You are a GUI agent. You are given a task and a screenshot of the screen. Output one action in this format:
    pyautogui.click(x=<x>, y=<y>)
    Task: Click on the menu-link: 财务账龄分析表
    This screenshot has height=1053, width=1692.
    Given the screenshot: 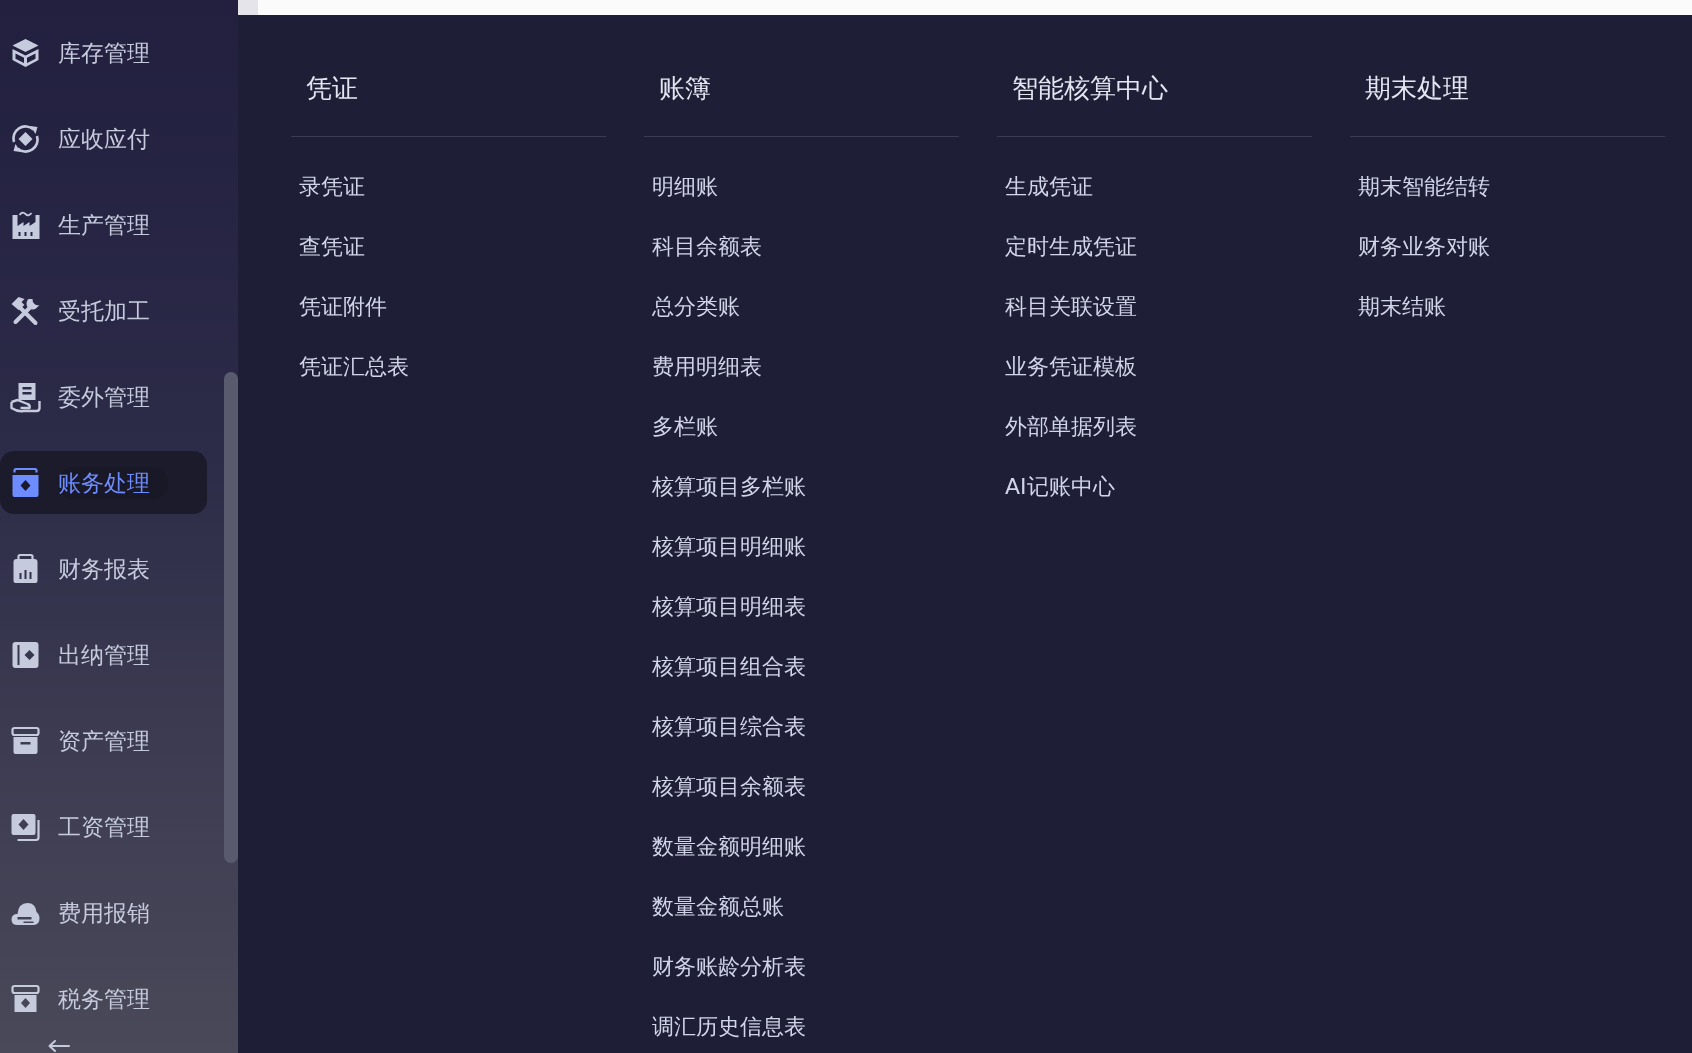 What is the action you would take?
    pyautogui.click(x=729, y=967)
    